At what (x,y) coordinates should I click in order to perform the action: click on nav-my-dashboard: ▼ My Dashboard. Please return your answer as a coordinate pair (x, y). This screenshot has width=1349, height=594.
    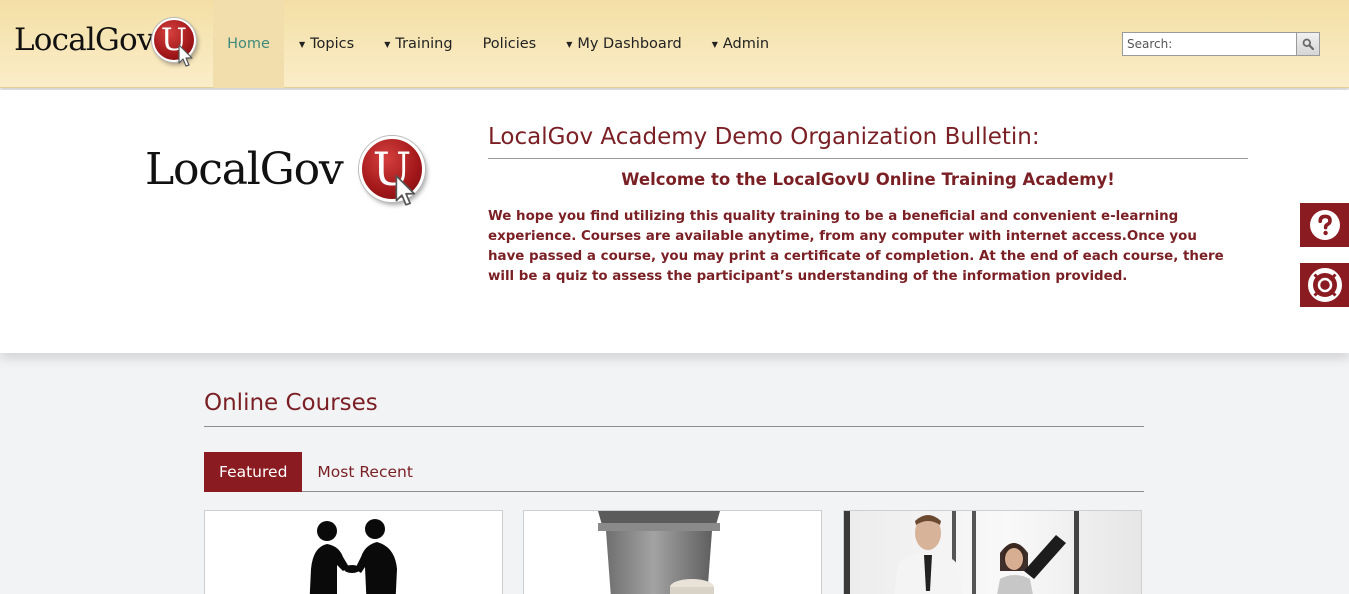
    Looking at the image, I should click on (624, 44).